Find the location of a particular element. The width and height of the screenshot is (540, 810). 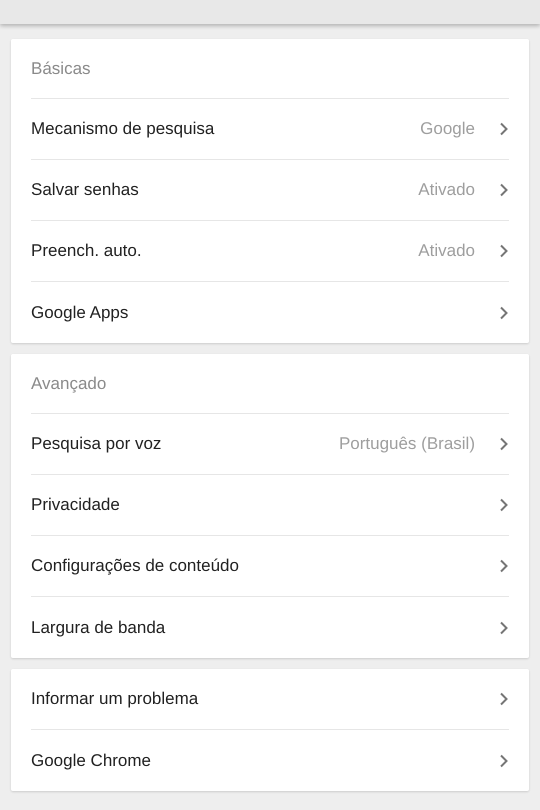

setting-label: Salvar senhas is located at coordinates (85, 190).